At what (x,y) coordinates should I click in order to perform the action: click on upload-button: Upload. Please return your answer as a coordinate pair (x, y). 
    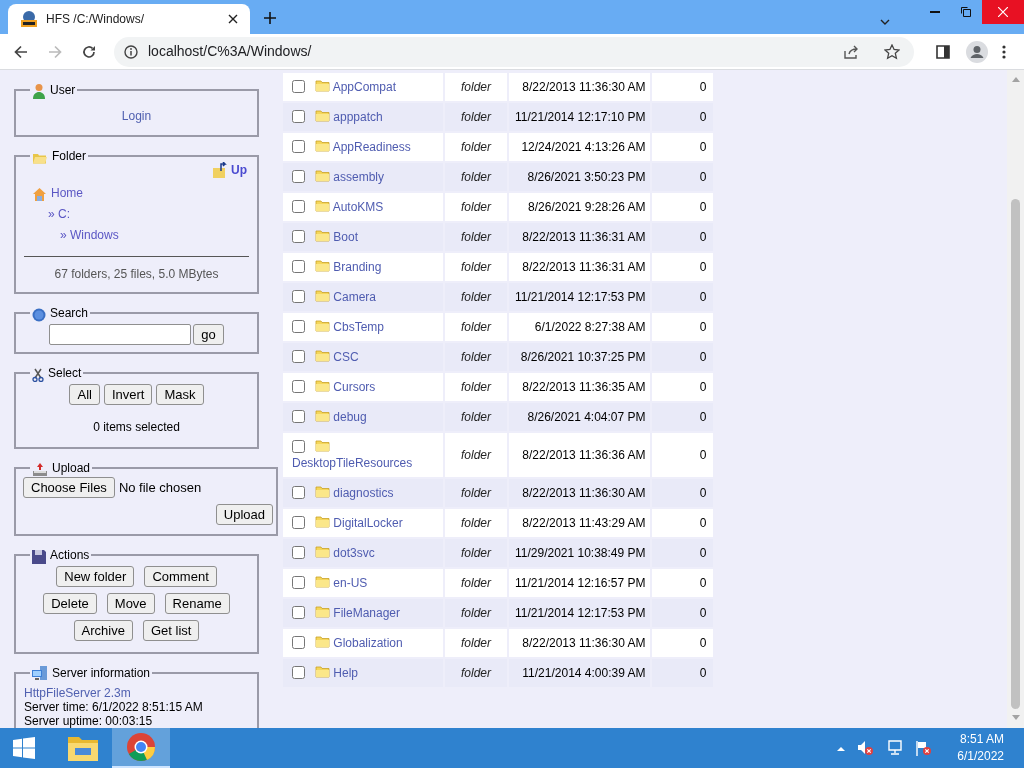
    Looking at the image, I should click on (244, 514).